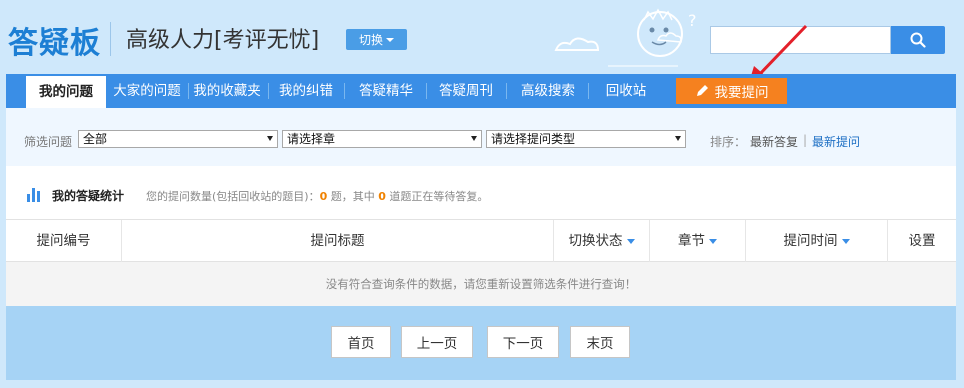 Image resolution: width=964 pixels, height=388 pixels. What do you see at coordinates (227, 91) in the screenshot?
I see `tab-favorites: 我的收藏夹` at bounding box center [227, 91].